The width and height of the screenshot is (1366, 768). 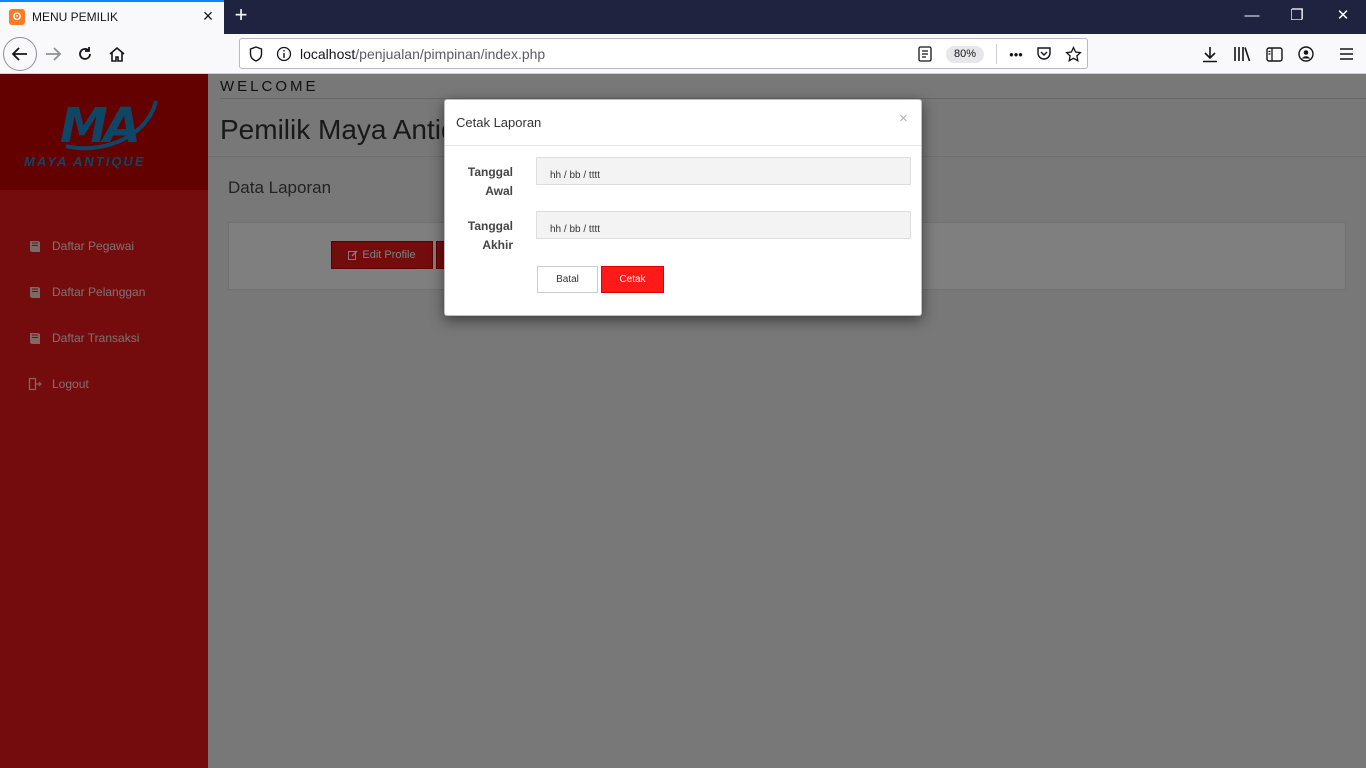 What do you see at coordinates (497, 245) in the screenshot?
I see `end-date-label-line2: Akhir` at bounding box center [497, 245].